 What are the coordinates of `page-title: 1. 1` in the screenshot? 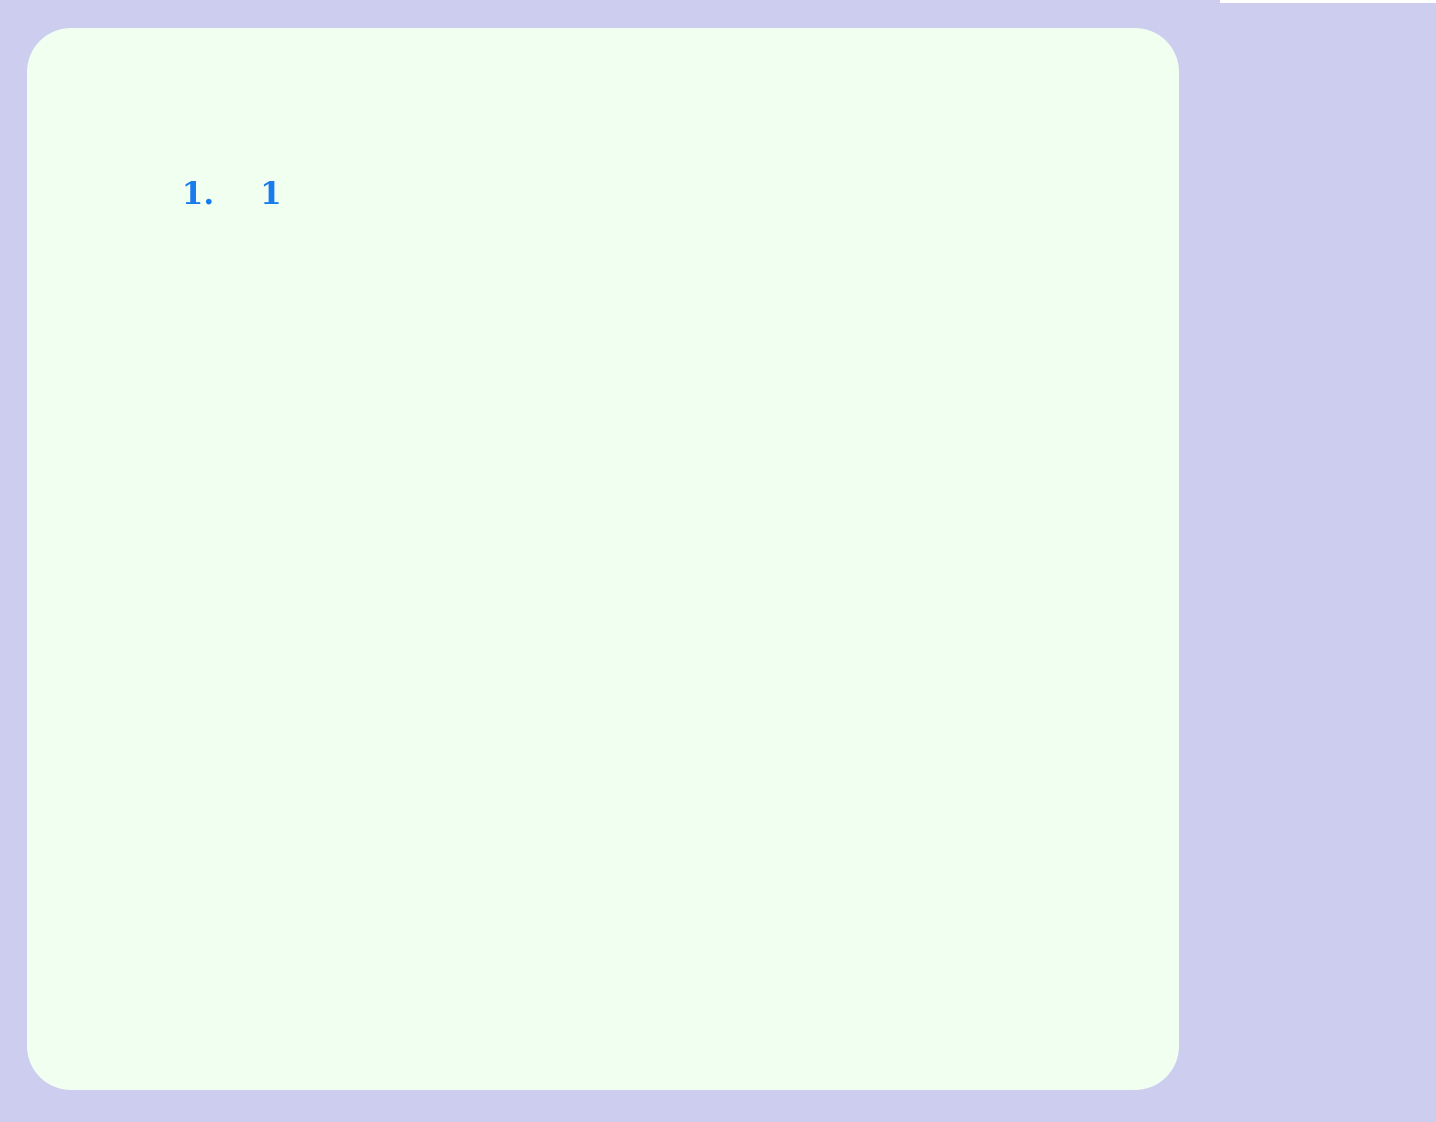 It's located at (199, 194).